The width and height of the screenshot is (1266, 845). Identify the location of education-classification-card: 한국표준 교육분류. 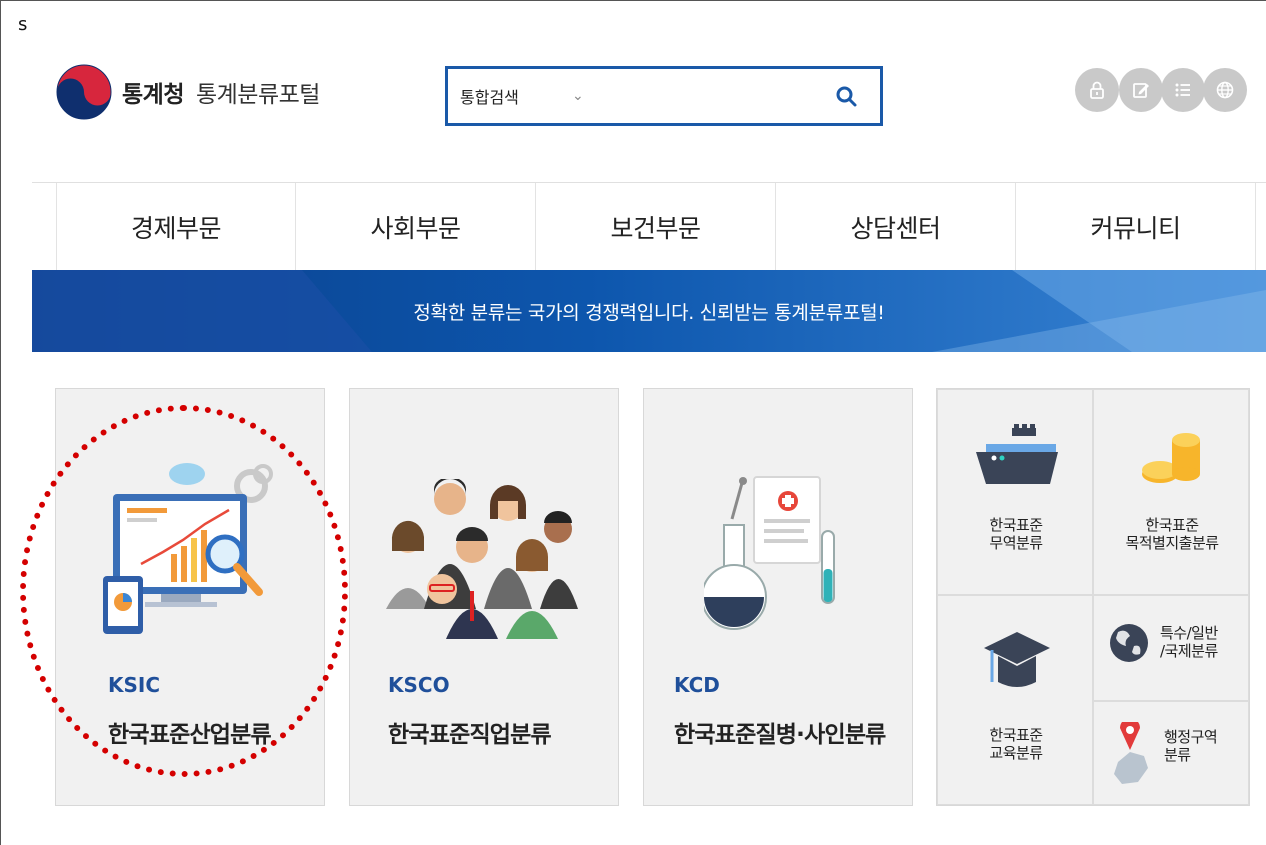
(1015, 700).